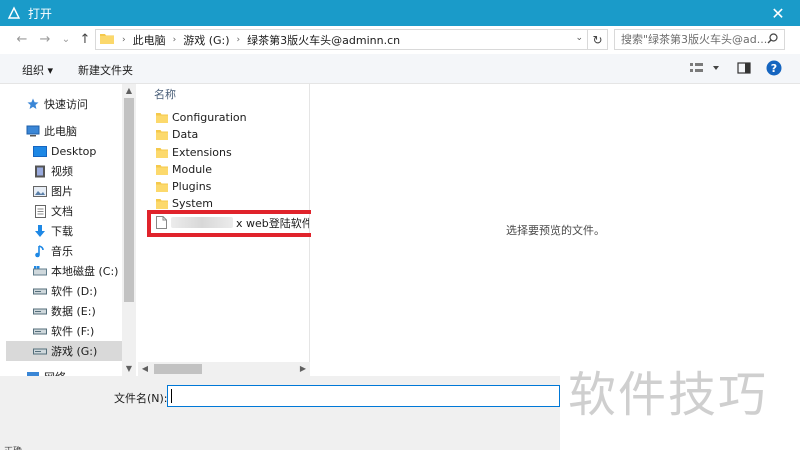  I want to click on new-folder-button: 新建文件夹, so click(105, 70).